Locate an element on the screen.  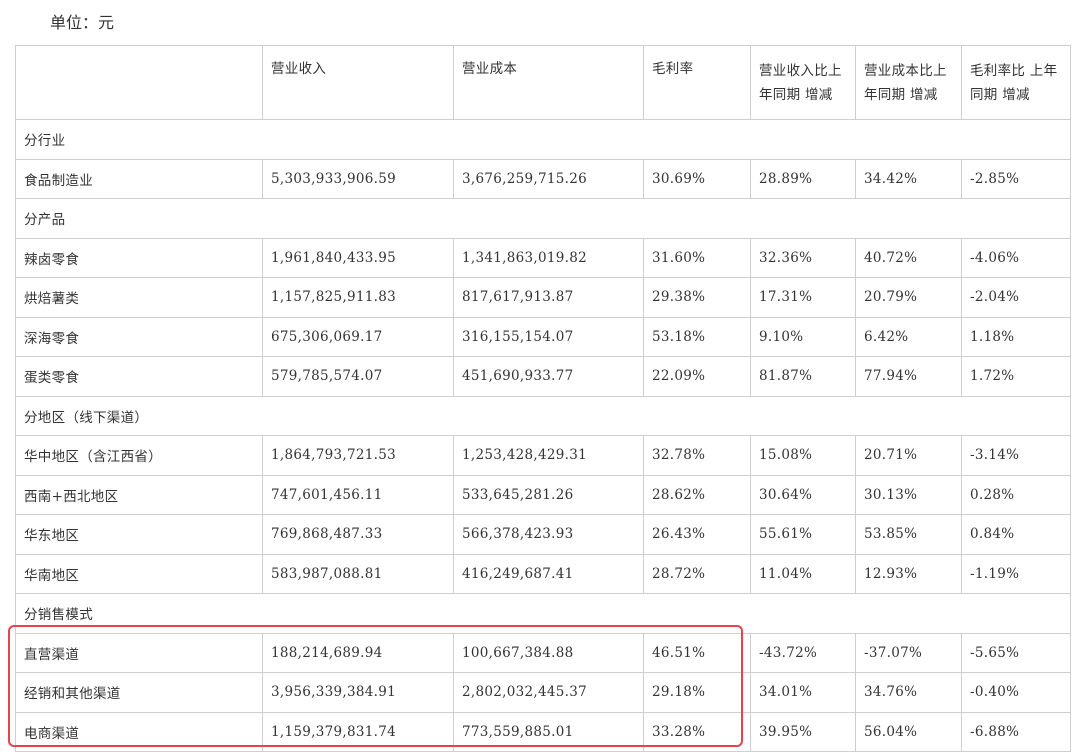
section-row: 分产品 is located at coordinates (543, 218).